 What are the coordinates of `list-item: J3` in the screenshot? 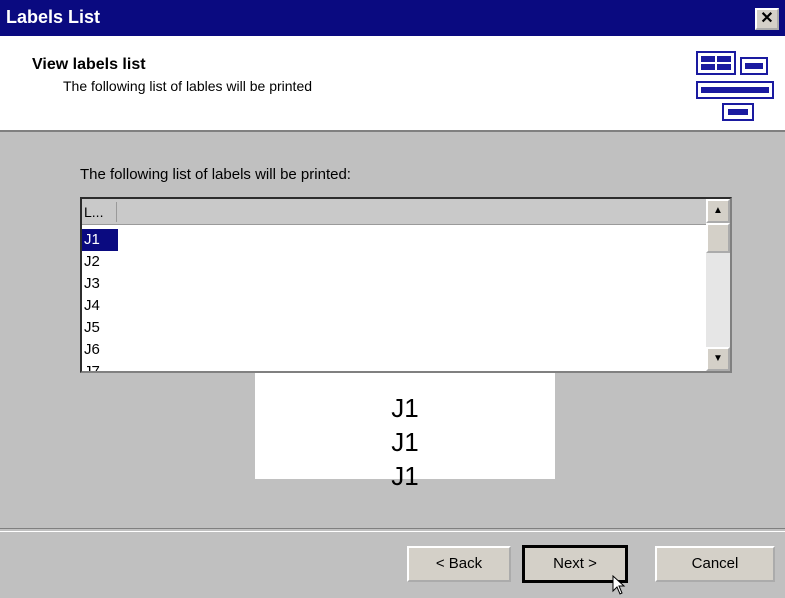 It's located at (100, 284).